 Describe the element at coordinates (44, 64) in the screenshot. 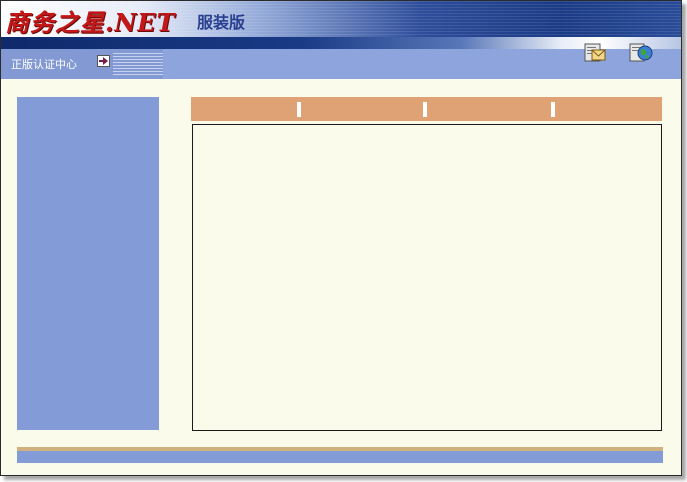

I see `auth-center-link: 正版认证中心` at that location.